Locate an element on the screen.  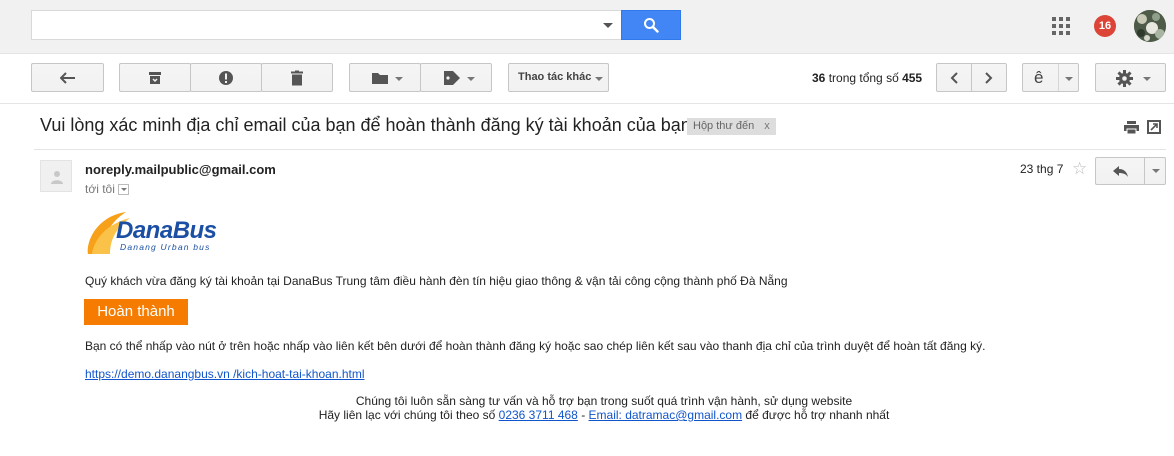
sender-email: noreply.mailpublic@gmail.com is located at coordinates (180, 169).